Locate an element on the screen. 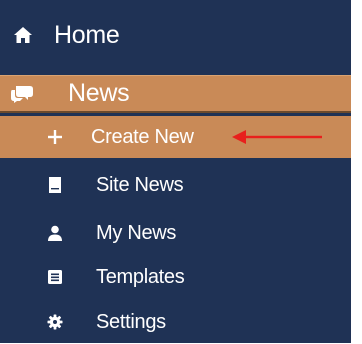  arrow-annotation-icon is located at coordinates (277, 137).